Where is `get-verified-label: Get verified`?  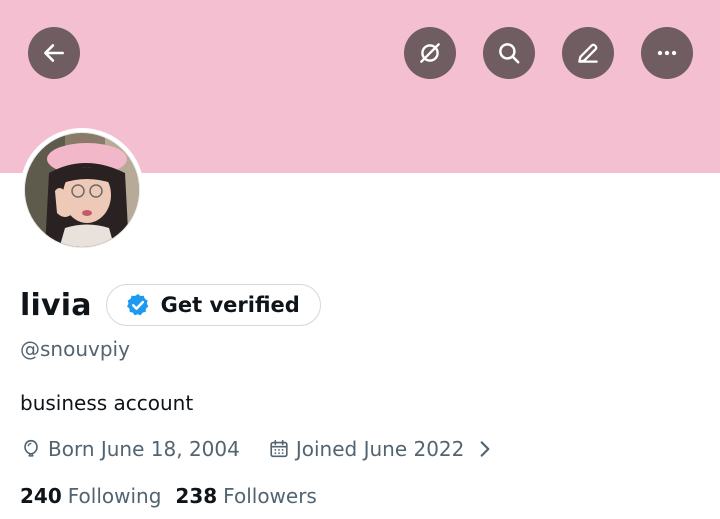
get-verified-label: Get verified is located at coordinates (230, 305).